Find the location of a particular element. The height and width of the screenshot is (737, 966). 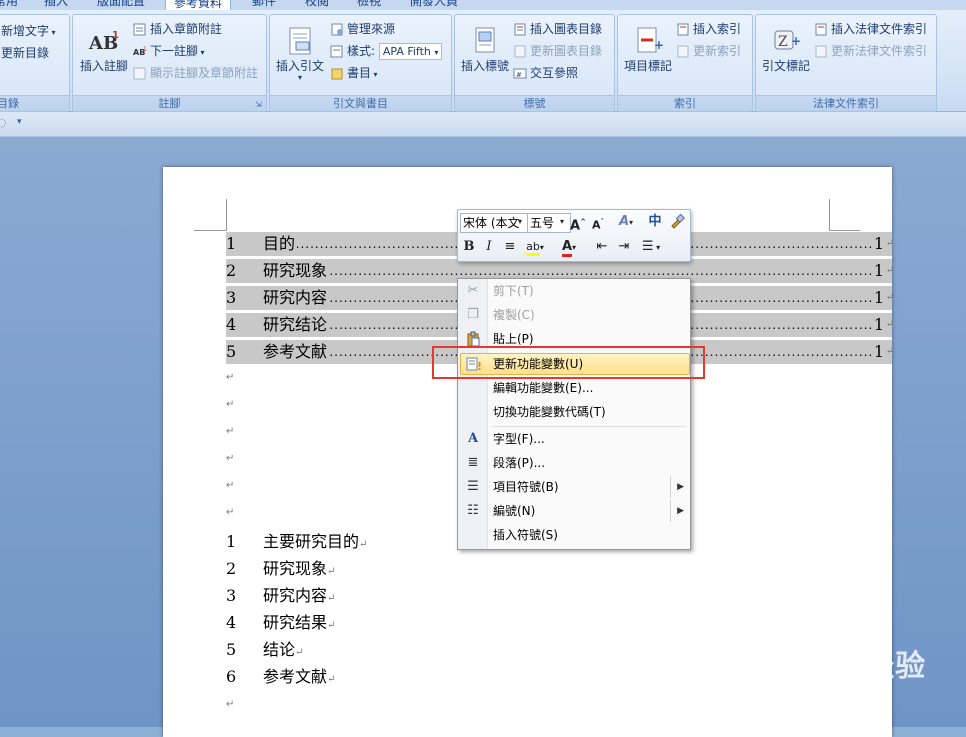

tab-insert: 插入 is located at coordinates (56, 5).